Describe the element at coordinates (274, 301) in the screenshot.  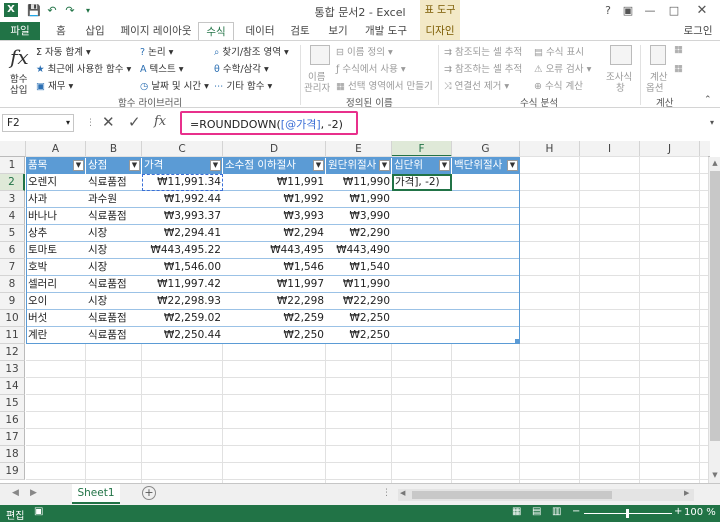
I see `table-cell: ₩22,298` at that location.